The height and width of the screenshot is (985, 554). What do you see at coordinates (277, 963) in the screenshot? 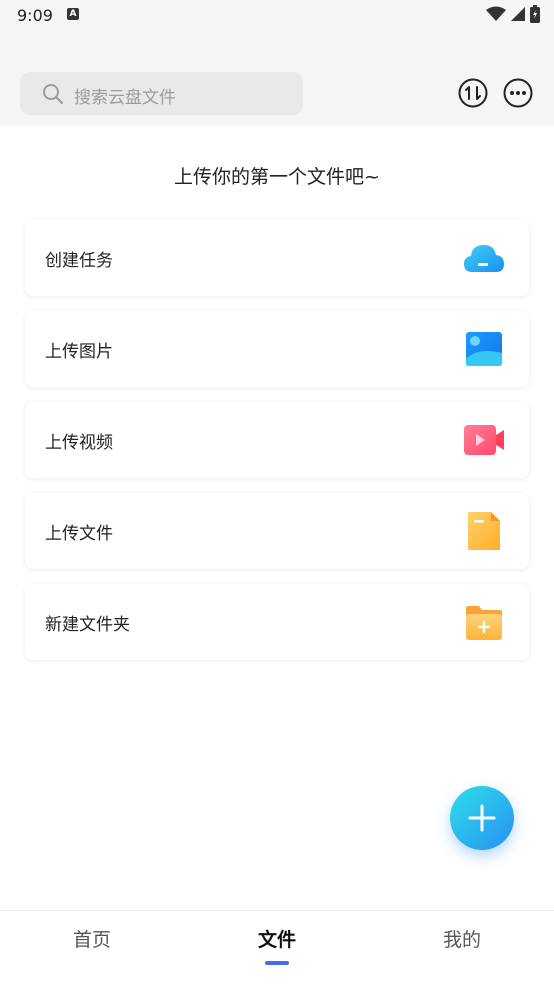
I see `active-tab-indicator` at bounding box center [277, 963].